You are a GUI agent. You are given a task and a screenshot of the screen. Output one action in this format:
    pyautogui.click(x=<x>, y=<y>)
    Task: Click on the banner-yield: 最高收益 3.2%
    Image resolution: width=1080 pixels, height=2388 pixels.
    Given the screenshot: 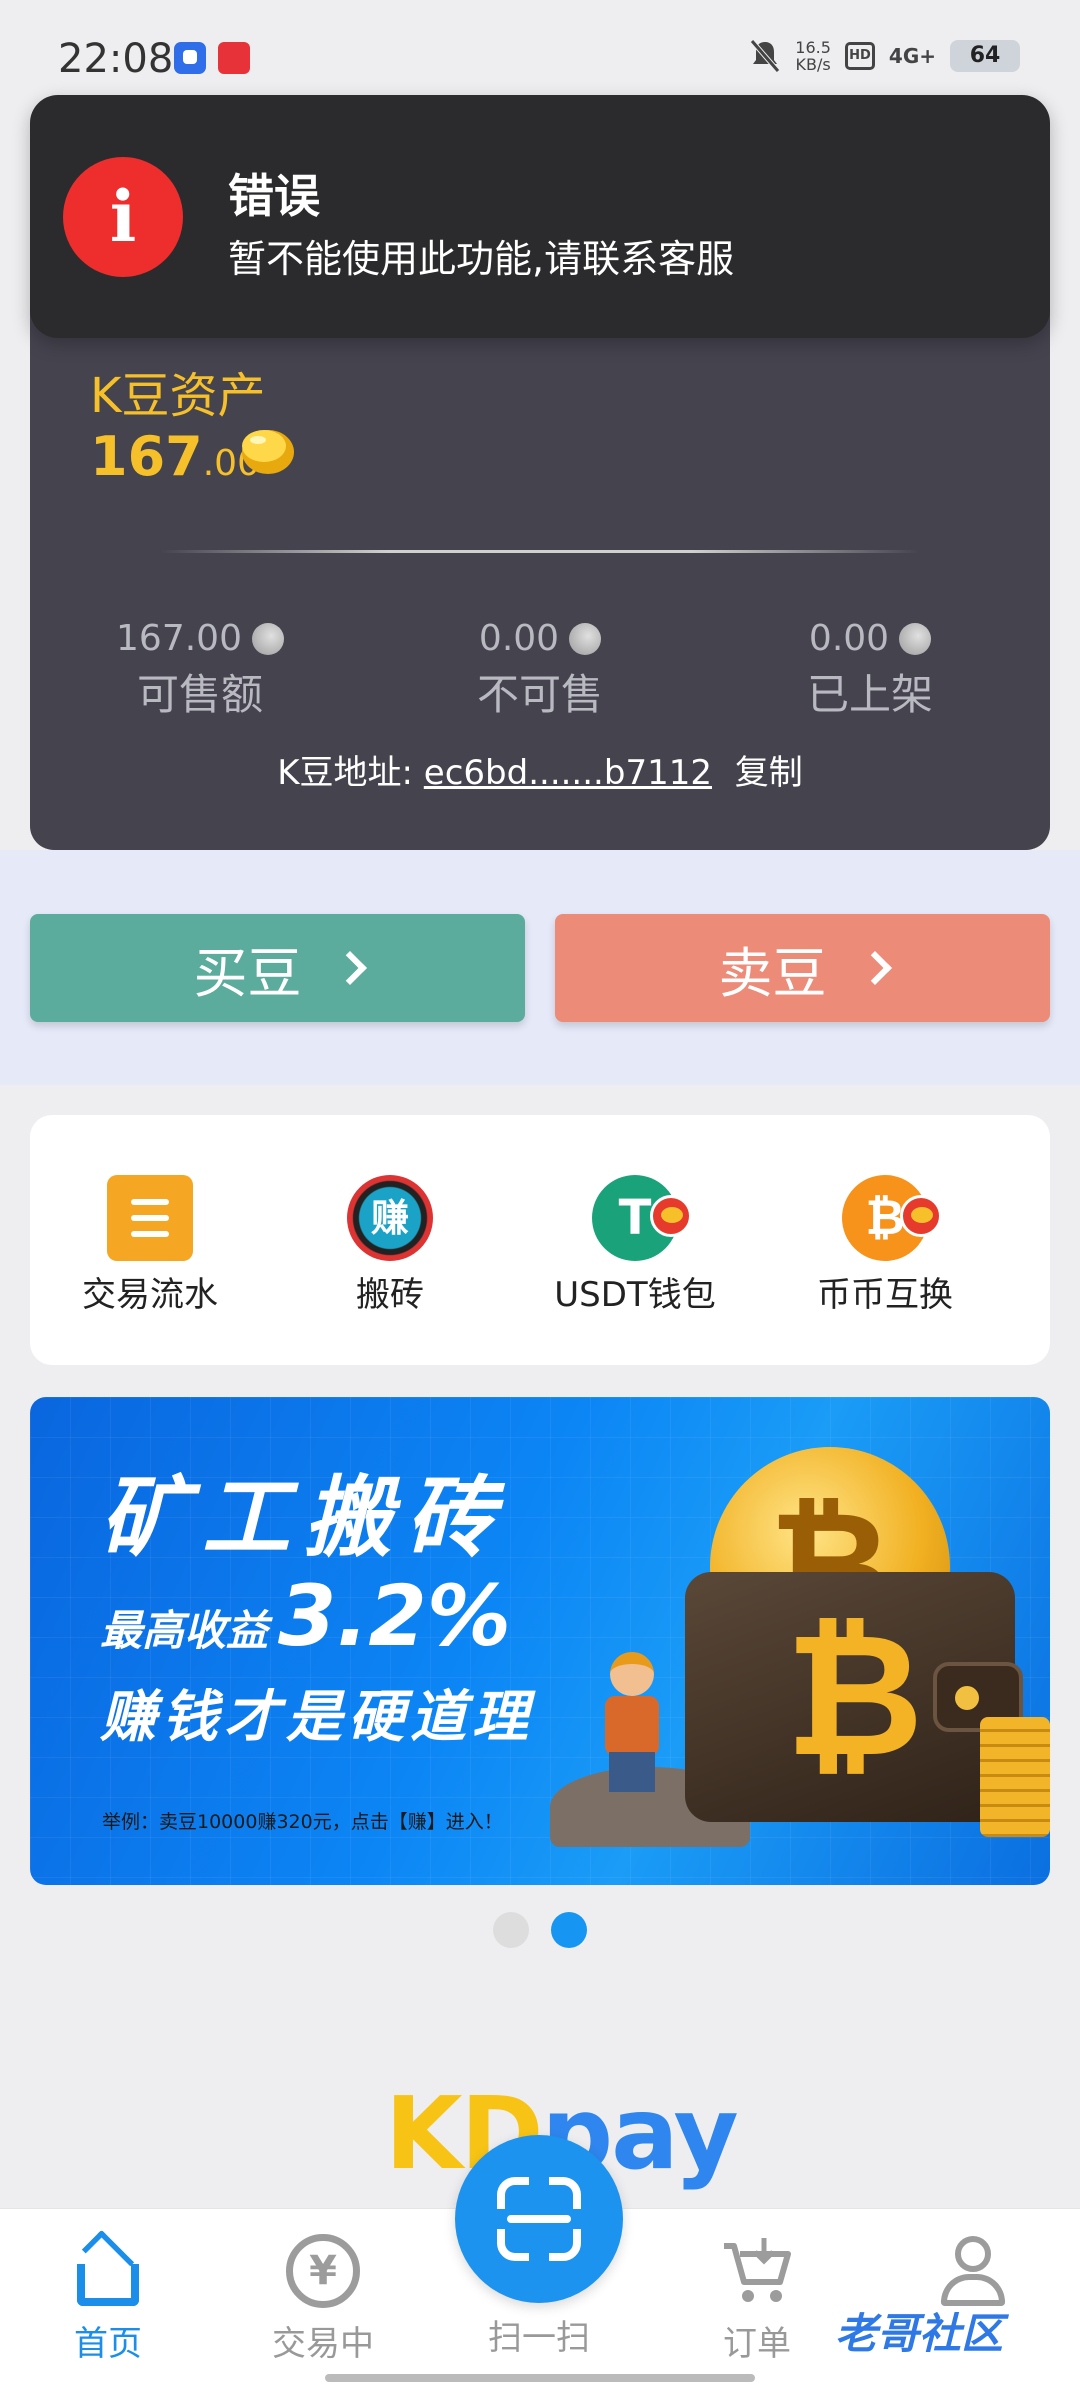 What is the action you would take?
    pyautogui.click(x=305, y=1616)
    